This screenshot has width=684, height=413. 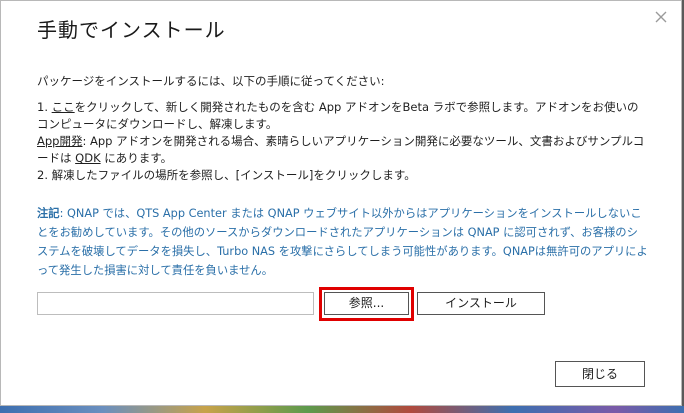 I want to click on qdk-link: QDK, so click(x=87, y=158).